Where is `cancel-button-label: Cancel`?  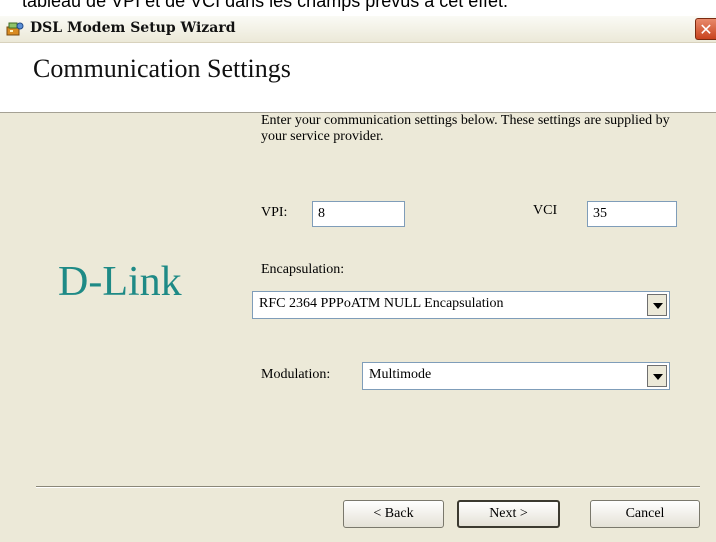
cancel-button-label: Cancel is located at coordinates (645, 513).